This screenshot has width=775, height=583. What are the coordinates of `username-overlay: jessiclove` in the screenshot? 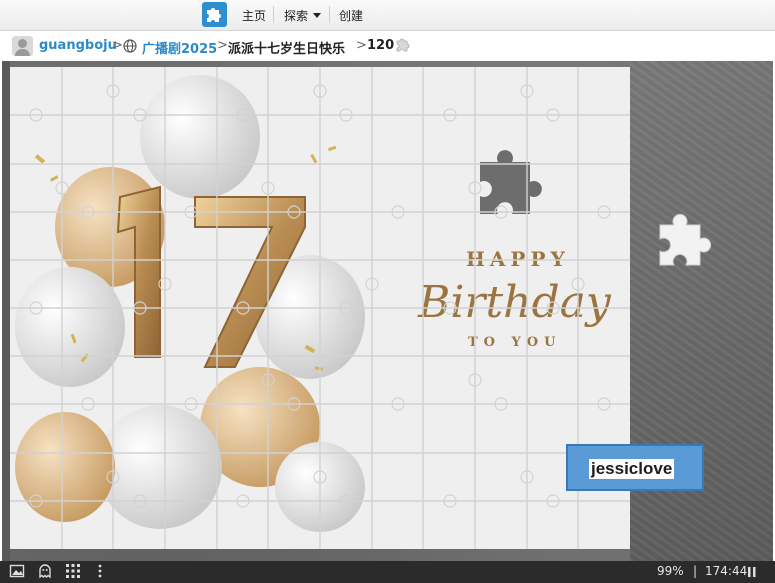 It's located at (635, 467).